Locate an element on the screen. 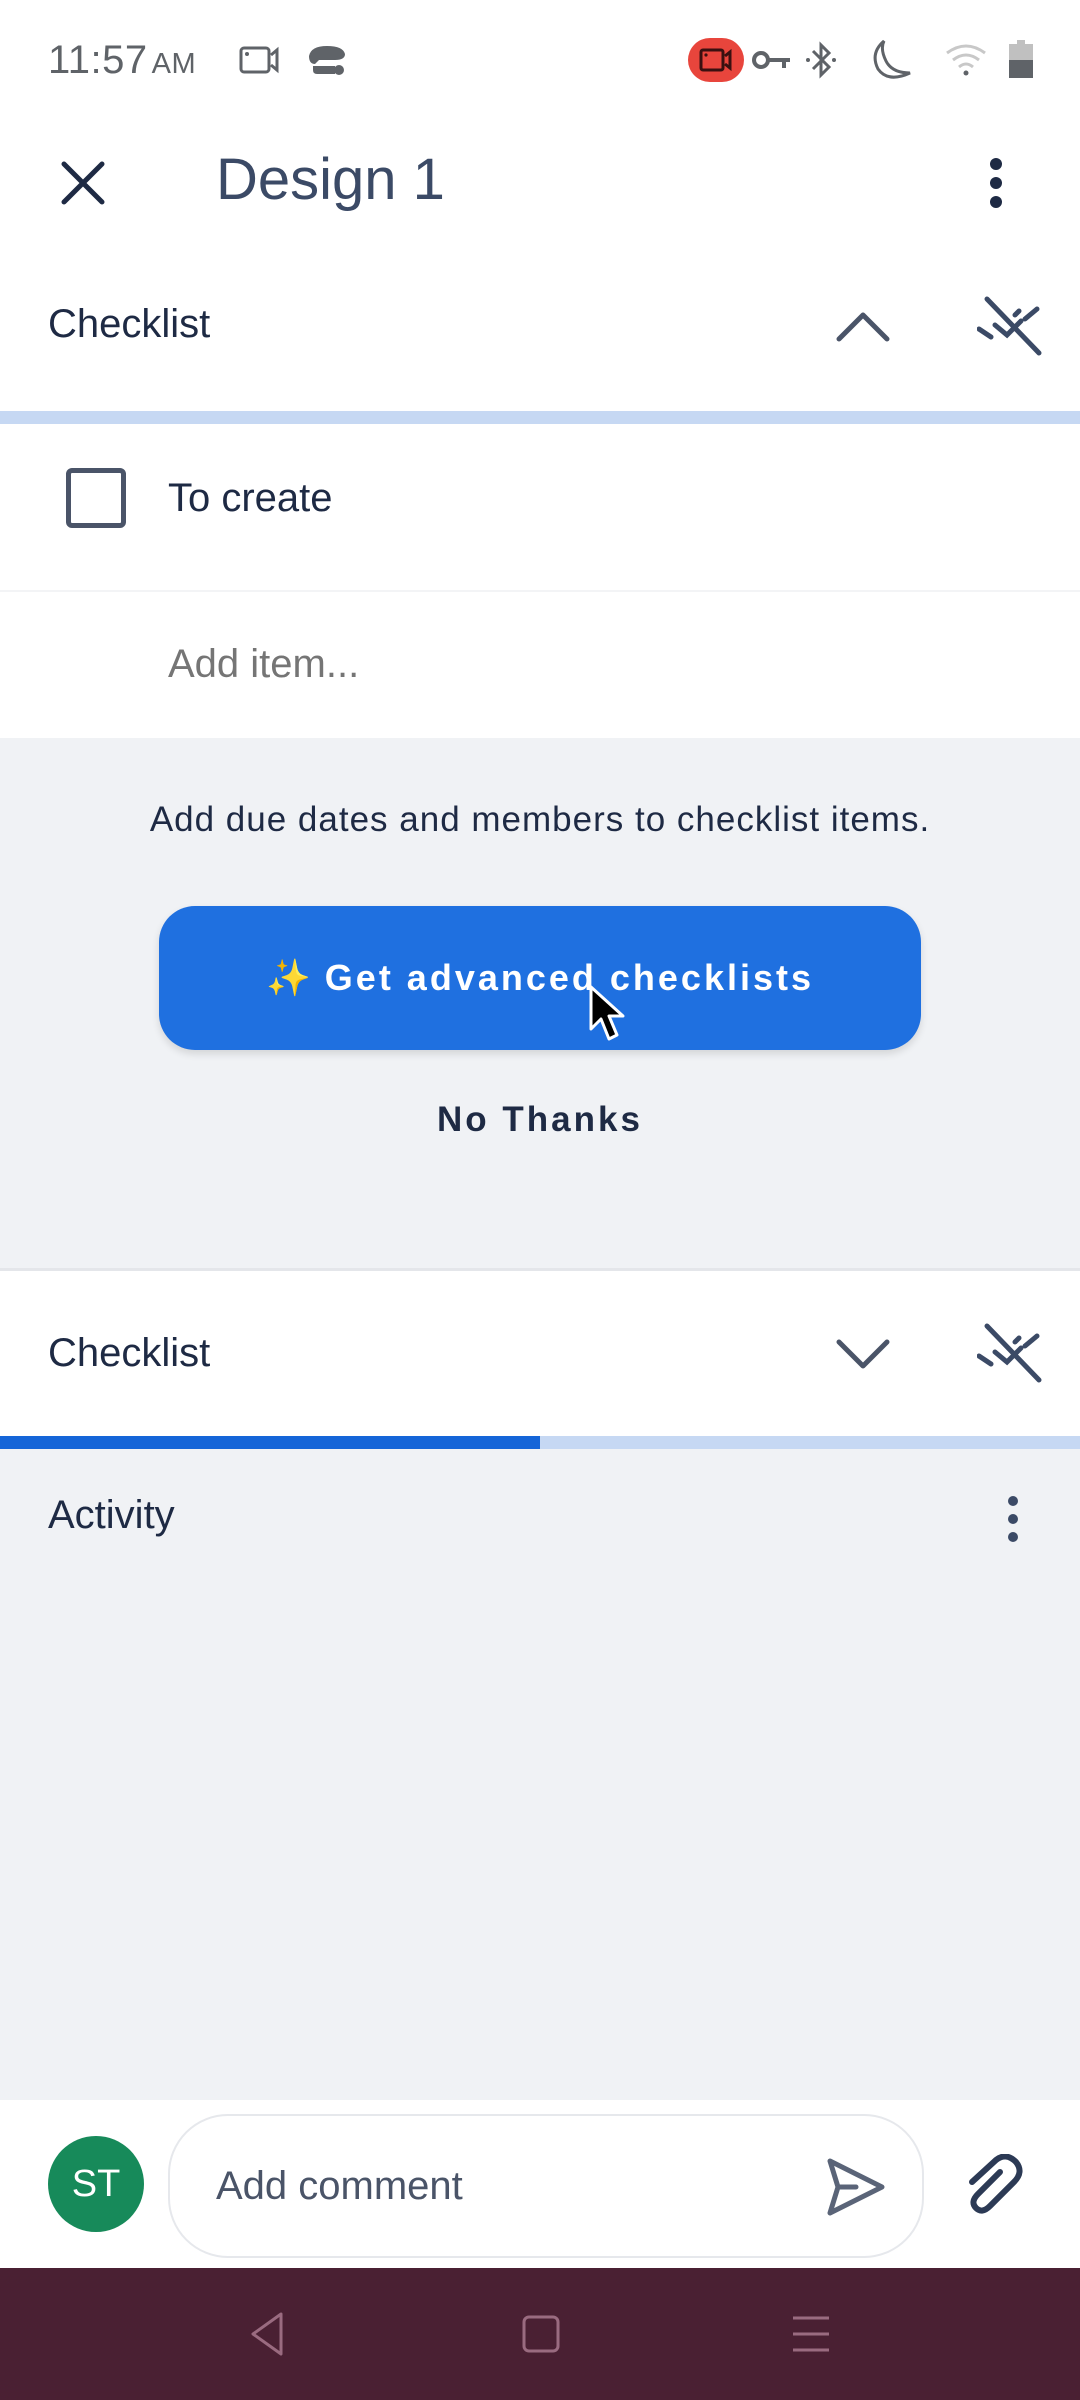  comment-input is located at coordinates (496, 2186).